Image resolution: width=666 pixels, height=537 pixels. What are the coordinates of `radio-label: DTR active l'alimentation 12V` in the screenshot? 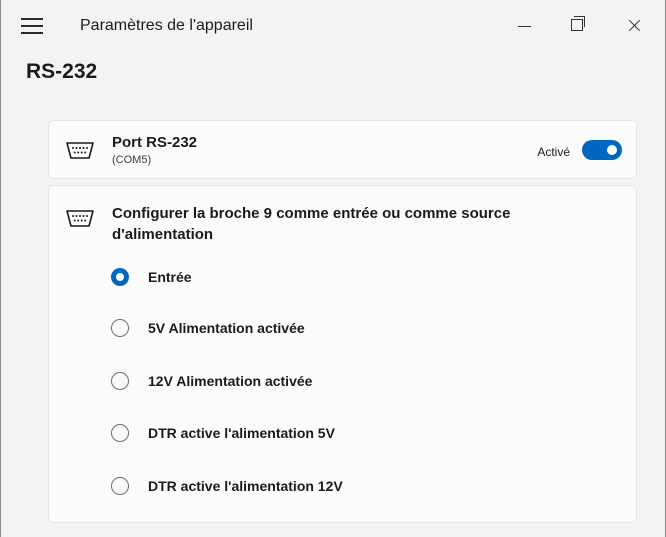 It's located at (245, 486).